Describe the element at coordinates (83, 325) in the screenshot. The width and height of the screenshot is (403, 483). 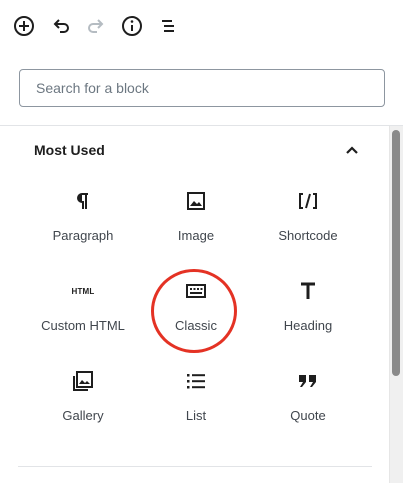
I see `block-label: Custom HTML` at that location.